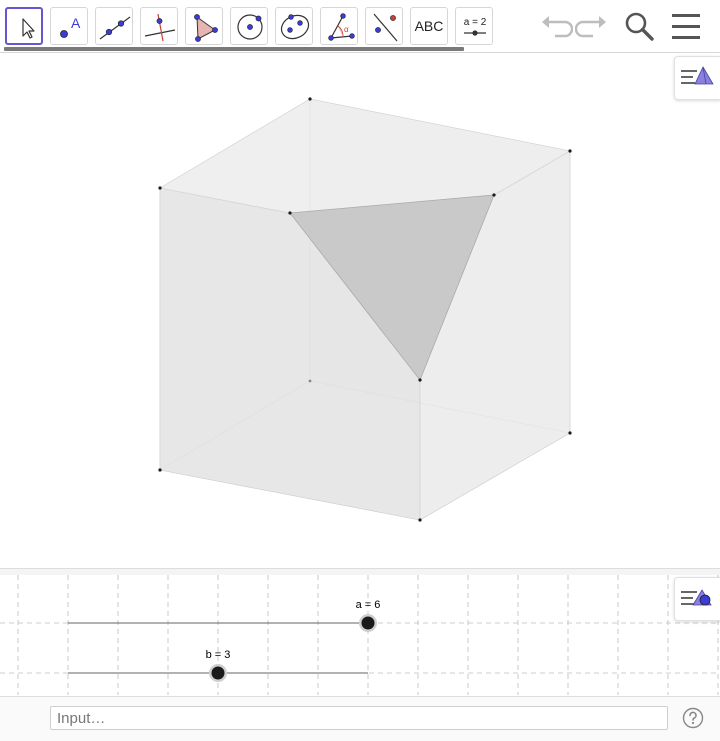 This screenshot has height=741, width=720. Describe the element at coordinates (28, 28) in the screenshot. I see `cursor-arrow-icon` at that location.